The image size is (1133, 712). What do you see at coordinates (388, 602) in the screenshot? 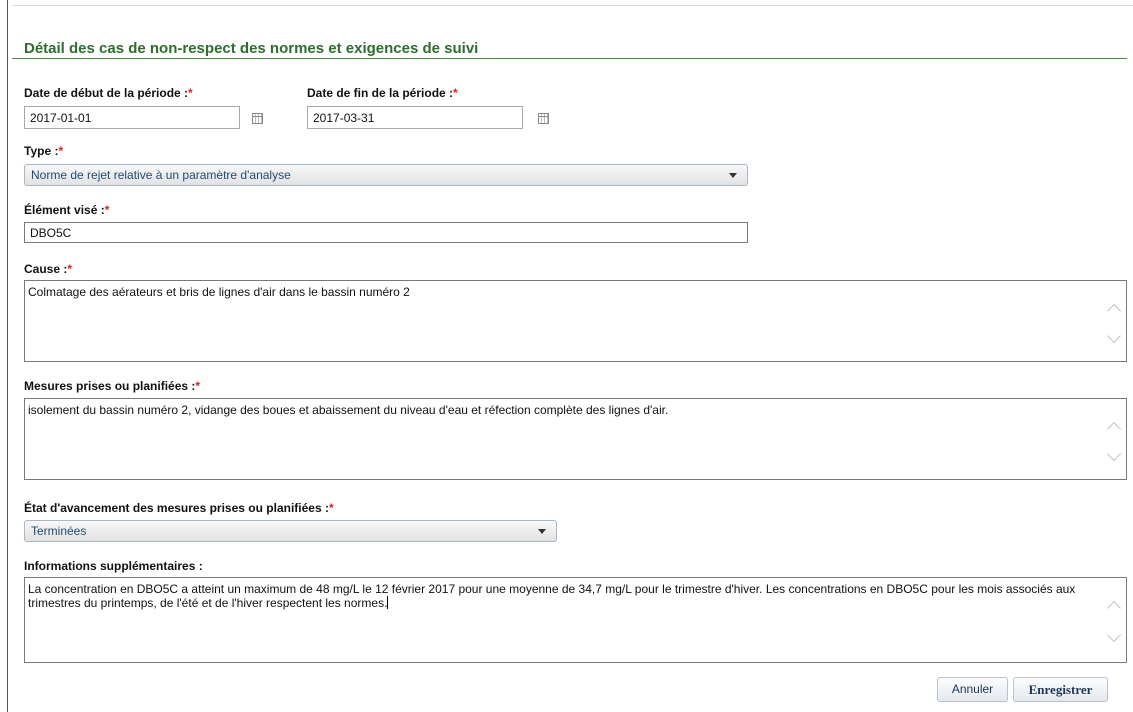
I see `text-cursor` at bounding box center [388, 602].